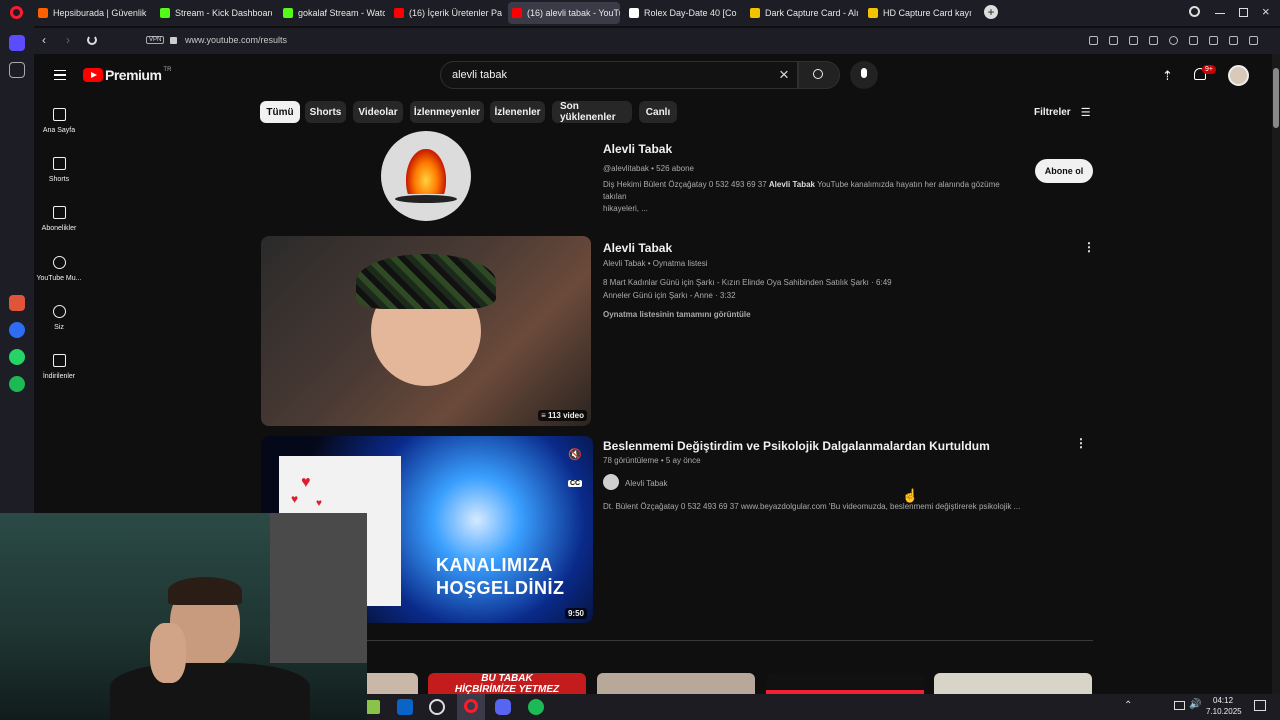 This screenshot has width=1280, height=720. Describe the element at coordinates (17, 43) in the screenshot. I see `sidebar-home-icon` at that location.